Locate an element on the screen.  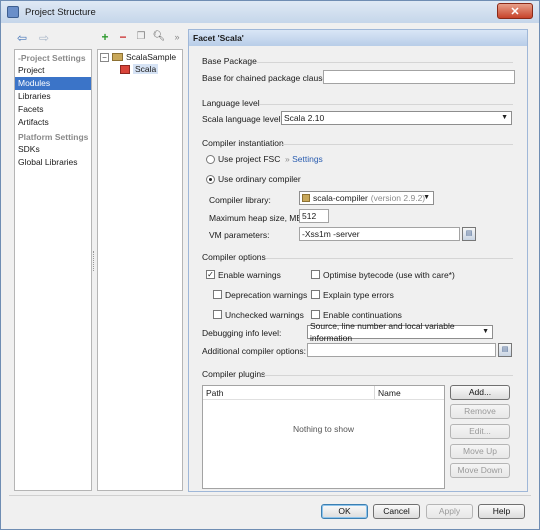
tree-node-root: − ScalaSample is located at coordinates (140, 57).